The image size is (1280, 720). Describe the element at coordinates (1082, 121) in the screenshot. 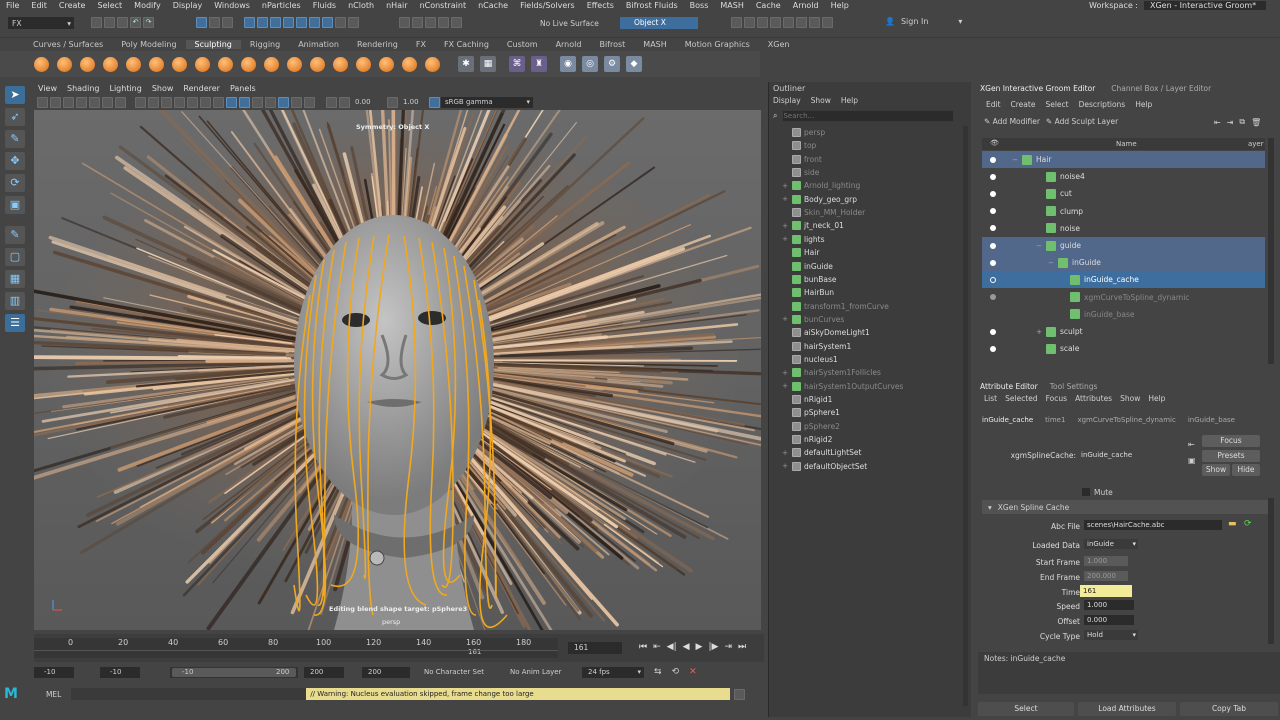

I see `add-sculpt-layer-button: ✎ Add Sculpt Layer` at that location.